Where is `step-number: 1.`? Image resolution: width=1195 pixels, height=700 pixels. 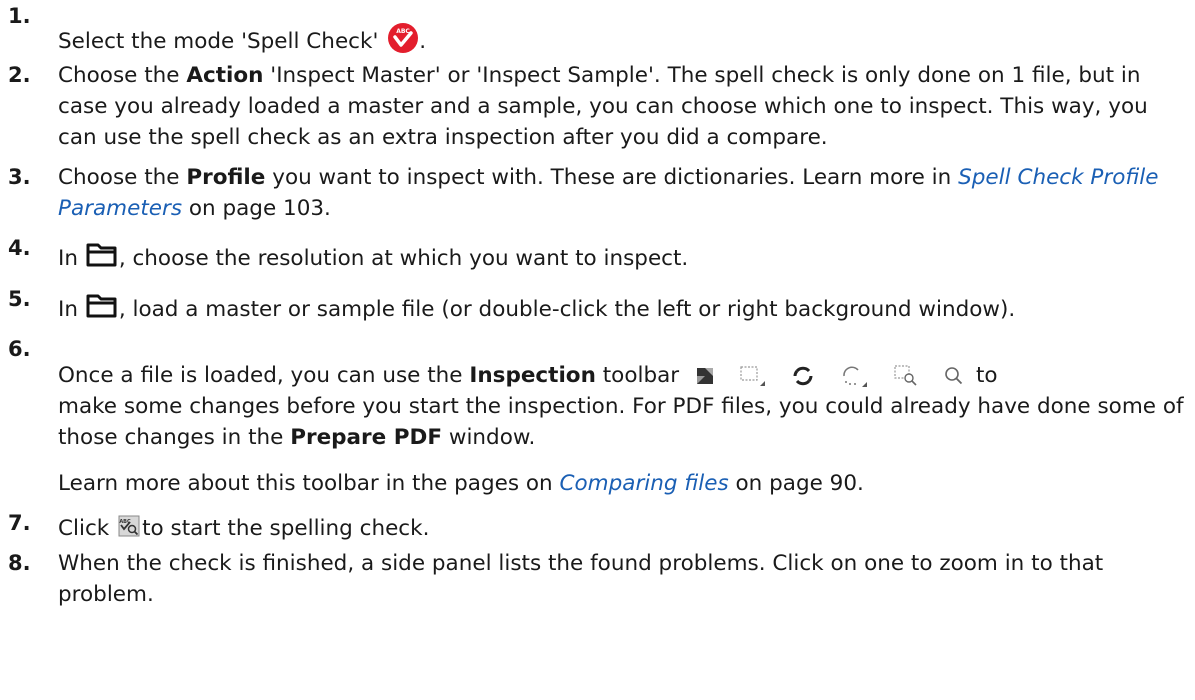 step-number: 1. is located at coordinates (19, 16).